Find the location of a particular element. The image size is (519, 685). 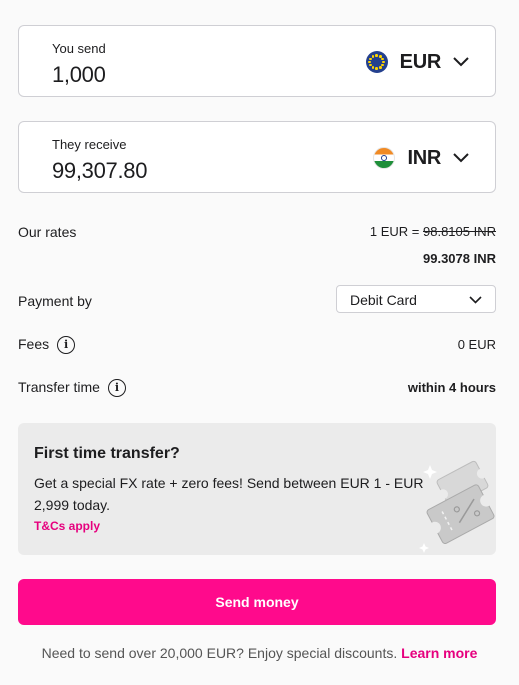

rate-prefix: 1 EUR = is located at coordinates (394, 231).